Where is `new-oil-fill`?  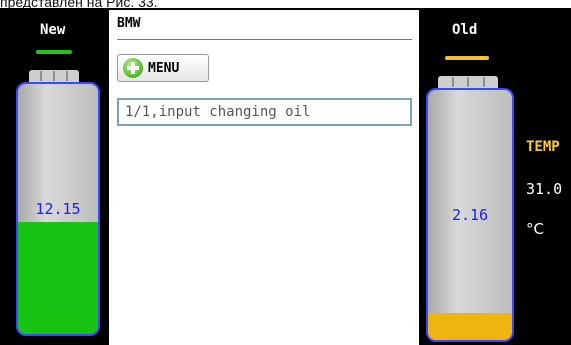
new-oil-fill is located at coordinates (58, 277).